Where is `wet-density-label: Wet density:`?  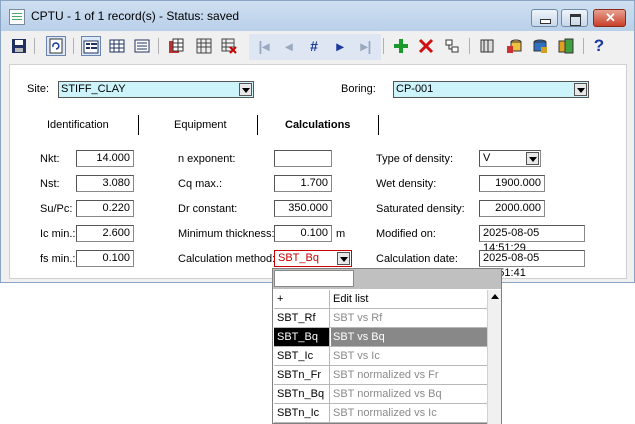 wet-density-label: Wet density: is located at coordinates (406, 184).